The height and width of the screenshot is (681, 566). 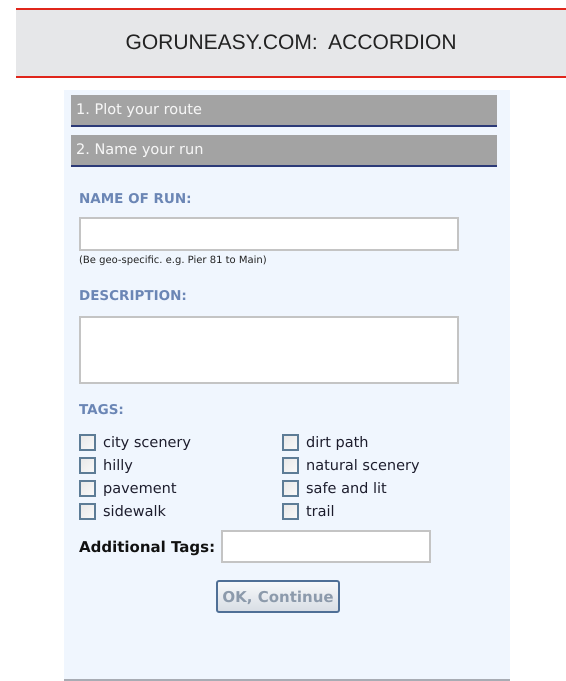 I want to click on field-label: NAME OF RUN:, so click(x=135, y=199).